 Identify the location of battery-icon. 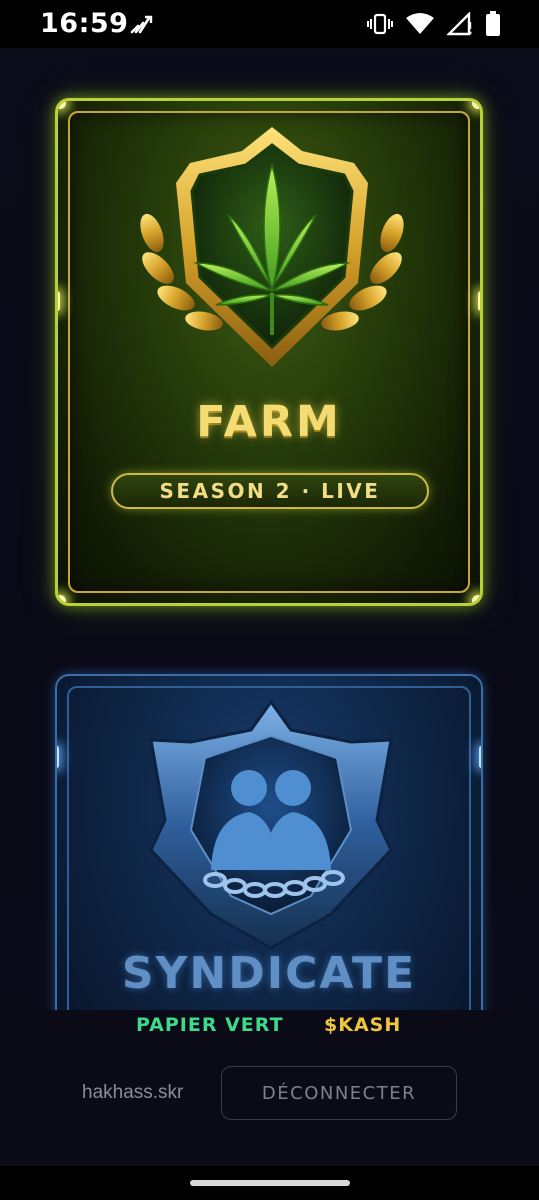
(493, 23).